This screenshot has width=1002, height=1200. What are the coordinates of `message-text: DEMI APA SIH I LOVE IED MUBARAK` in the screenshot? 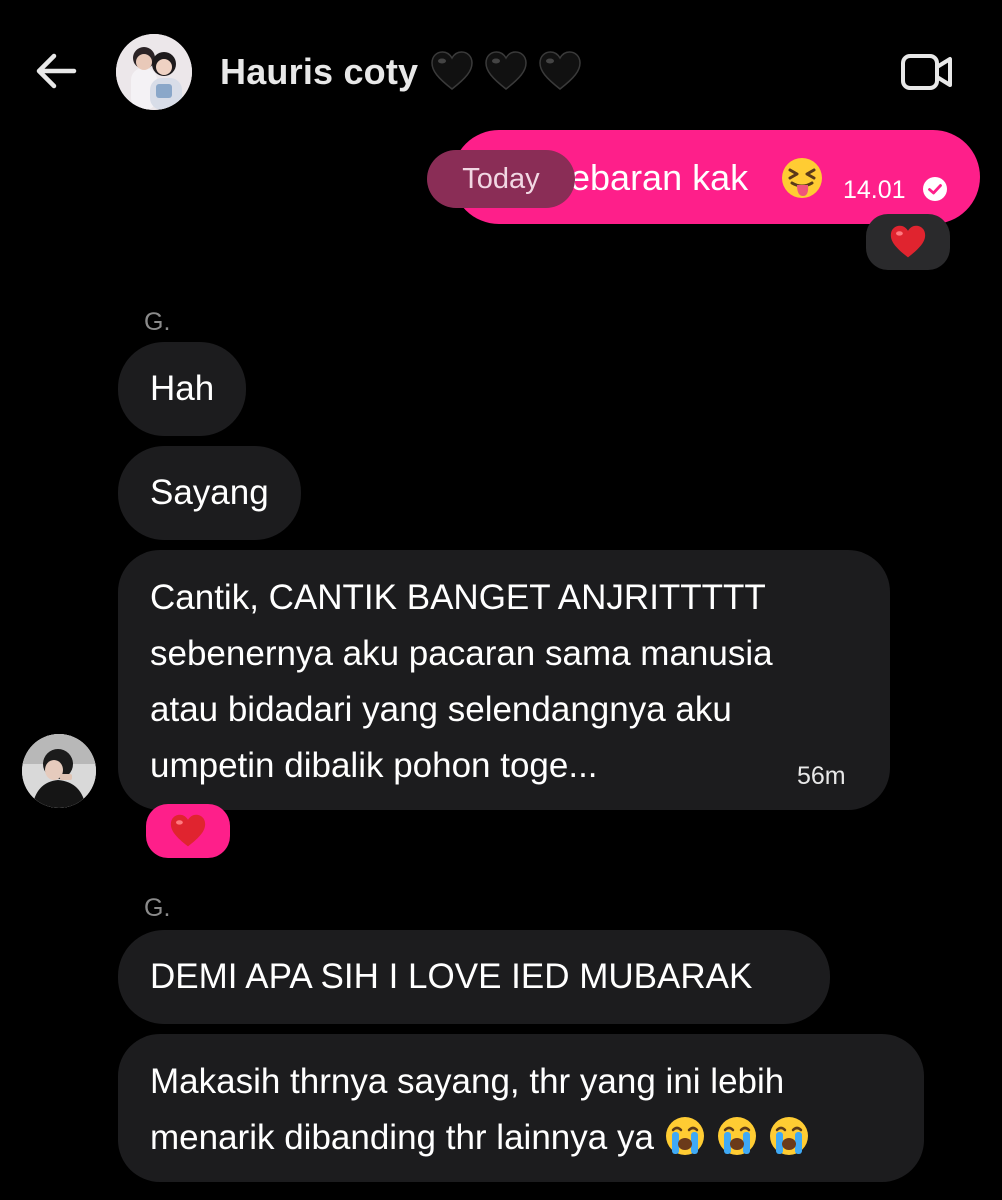 It's located at (451, 976).